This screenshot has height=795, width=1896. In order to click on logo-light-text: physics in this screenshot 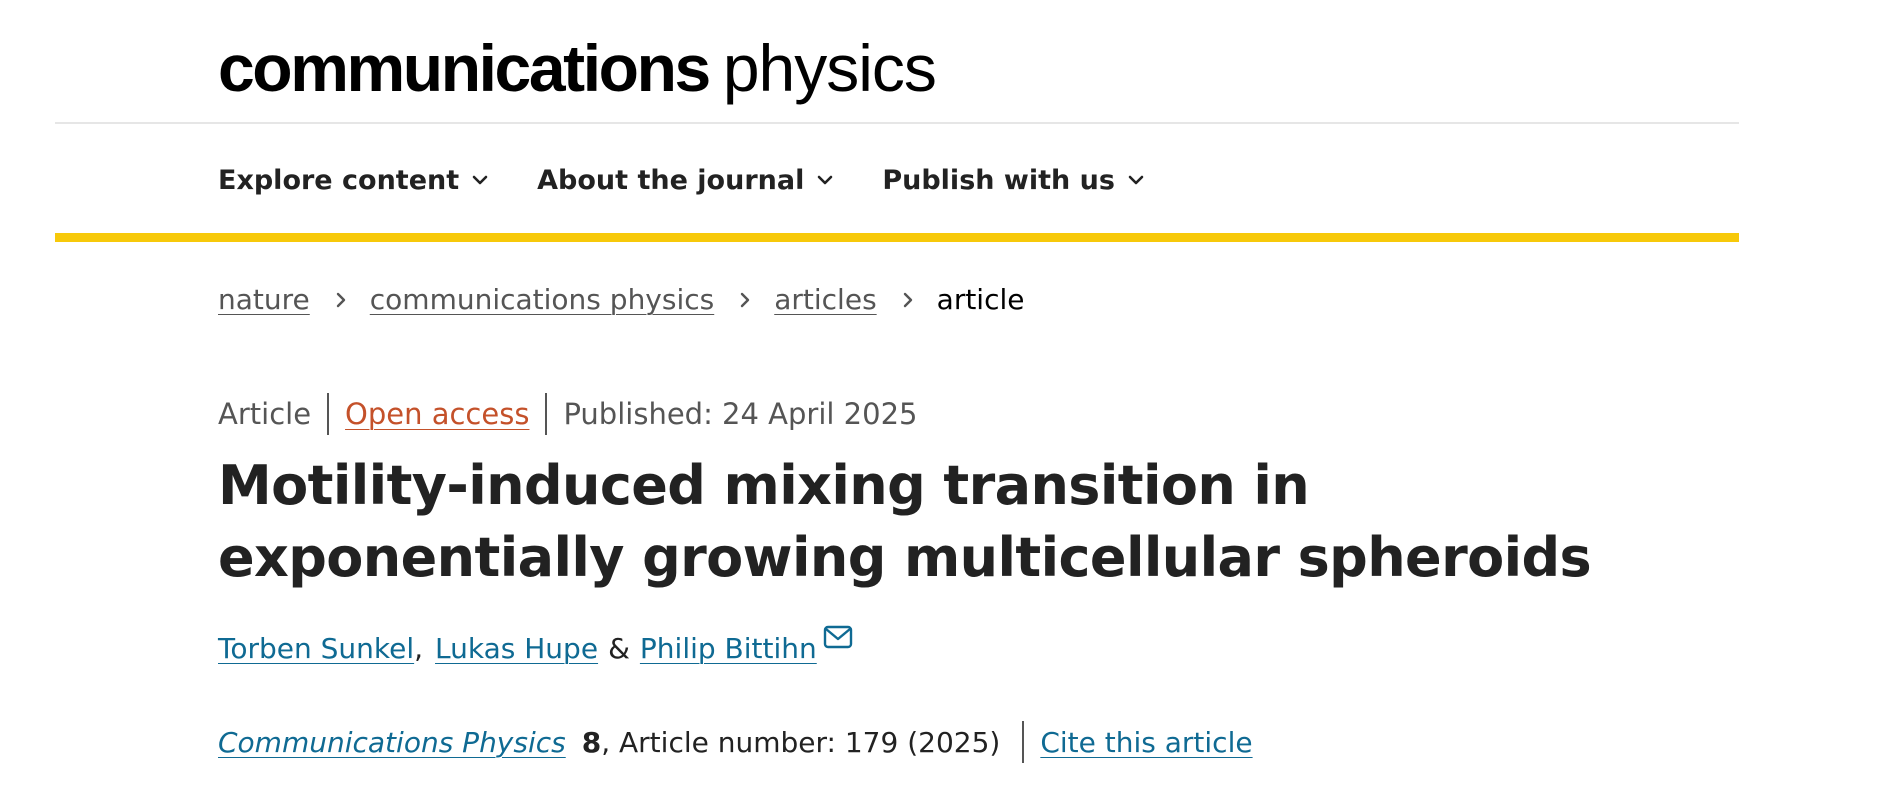, I will do `click(829, 68)`.